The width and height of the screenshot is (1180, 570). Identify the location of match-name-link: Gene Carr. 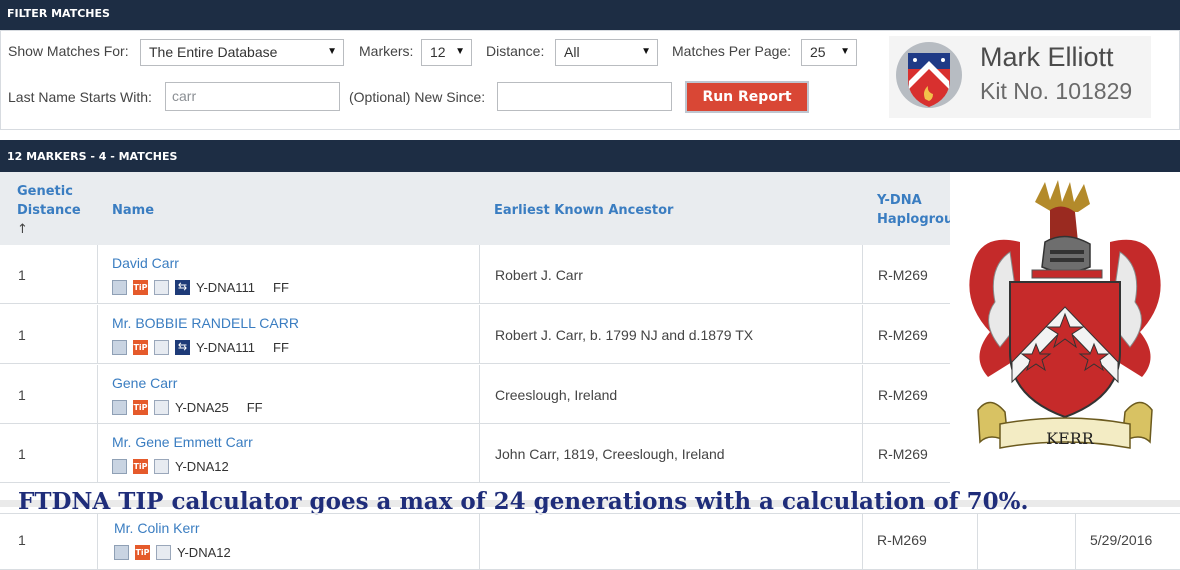
(144, 383).